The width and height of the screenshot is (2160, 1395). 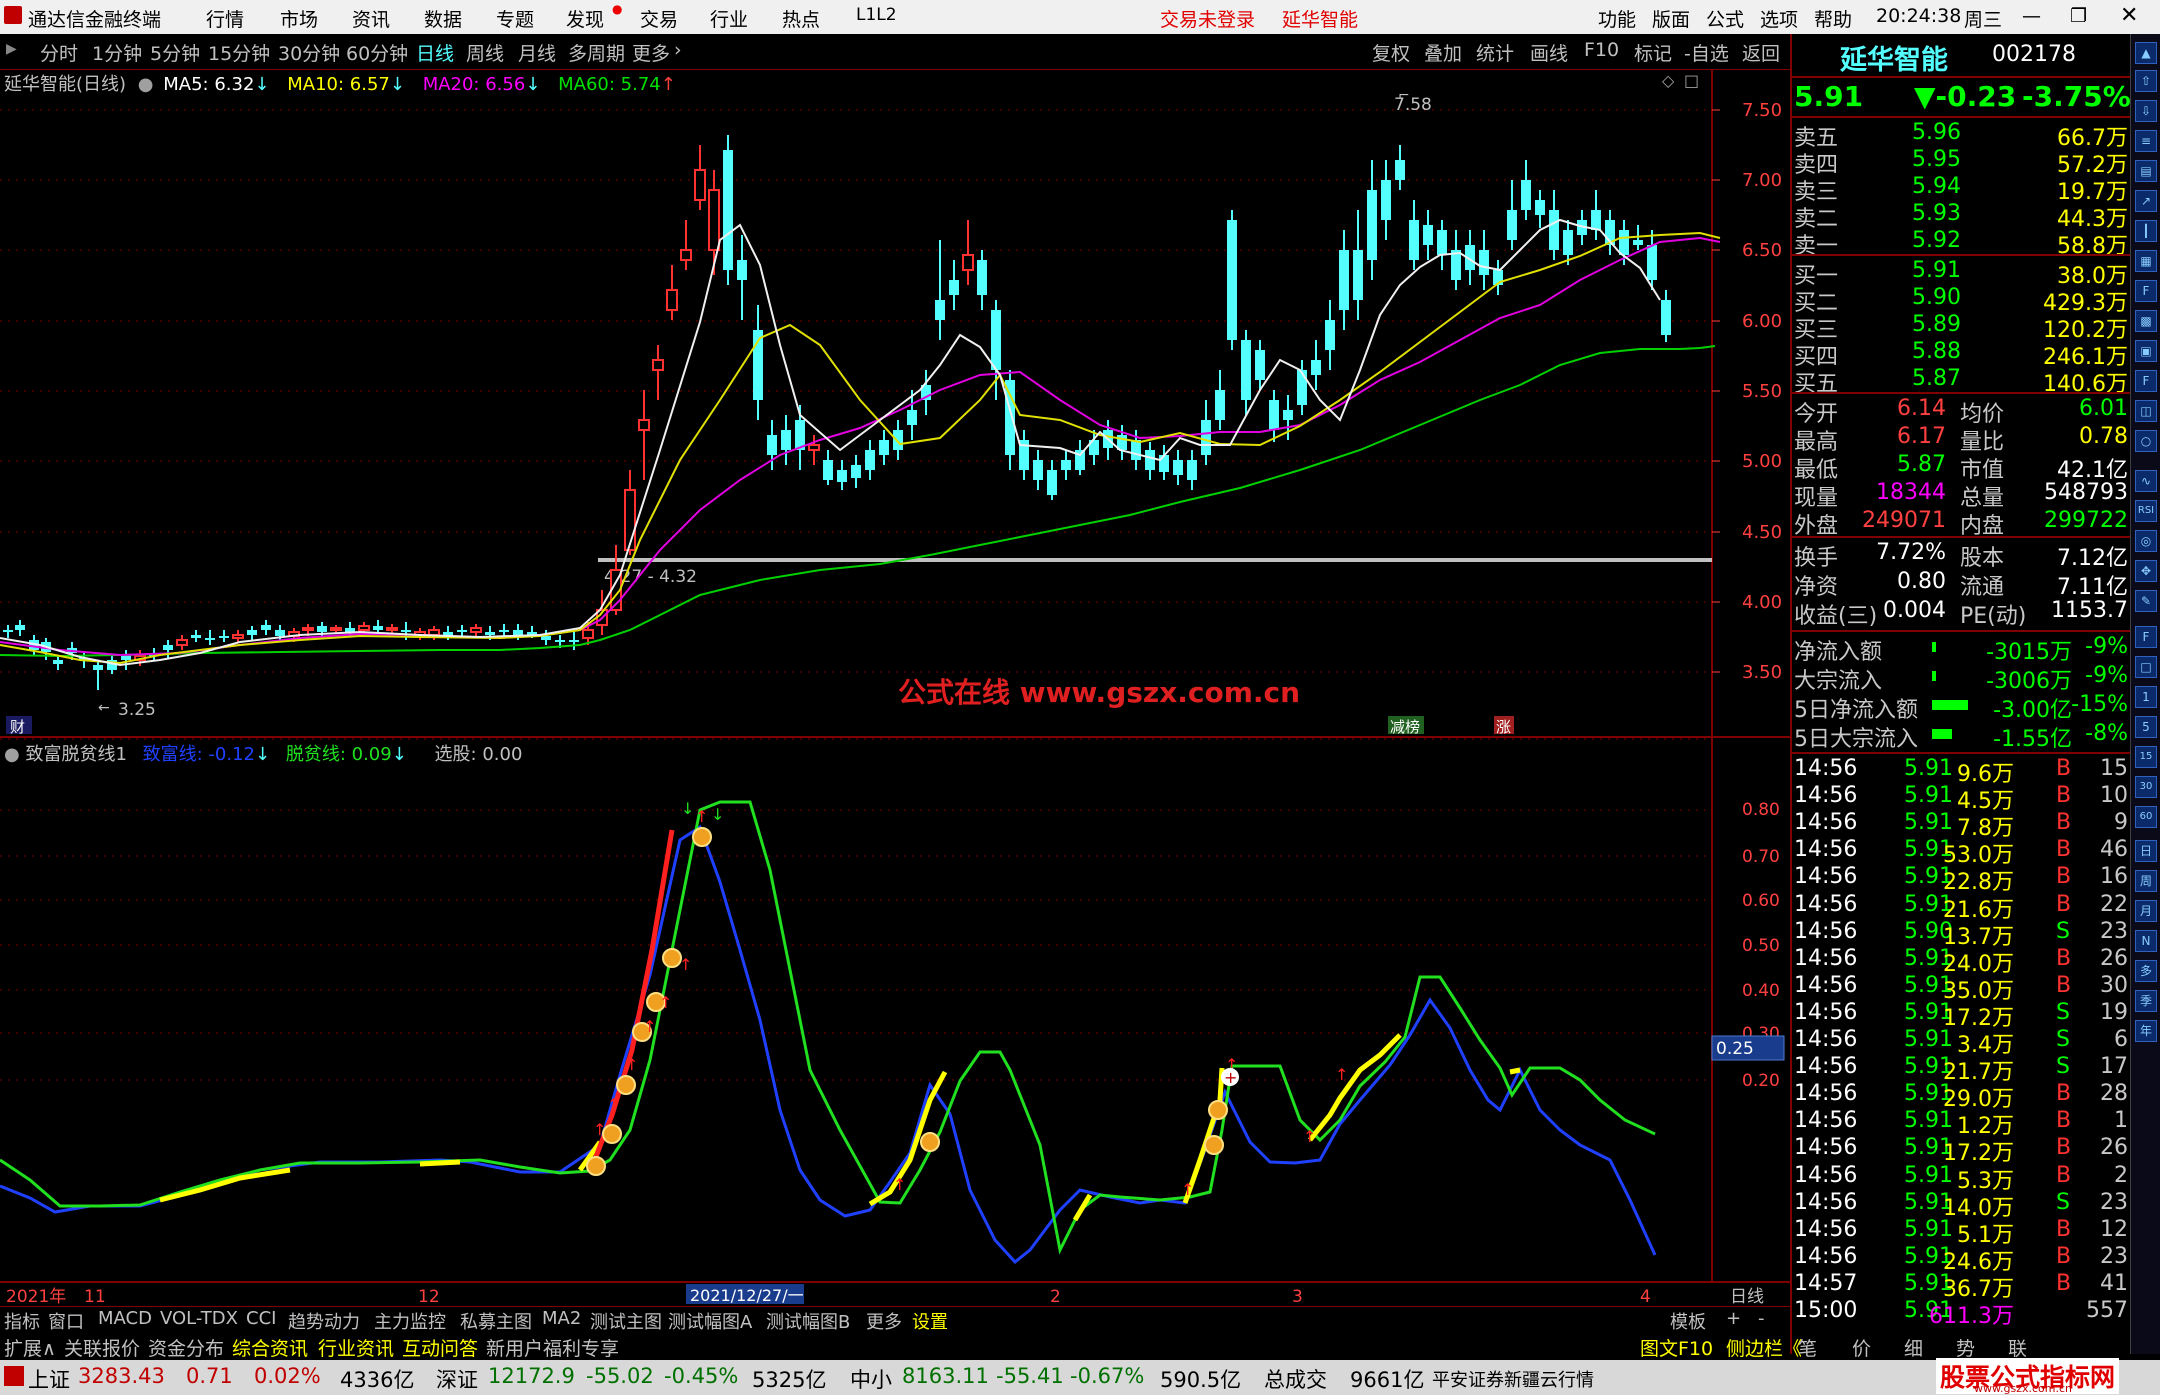 I want to click on tick-row: 14:57 5.91 36.7万 B 41, so click(x=1962, y=1286).